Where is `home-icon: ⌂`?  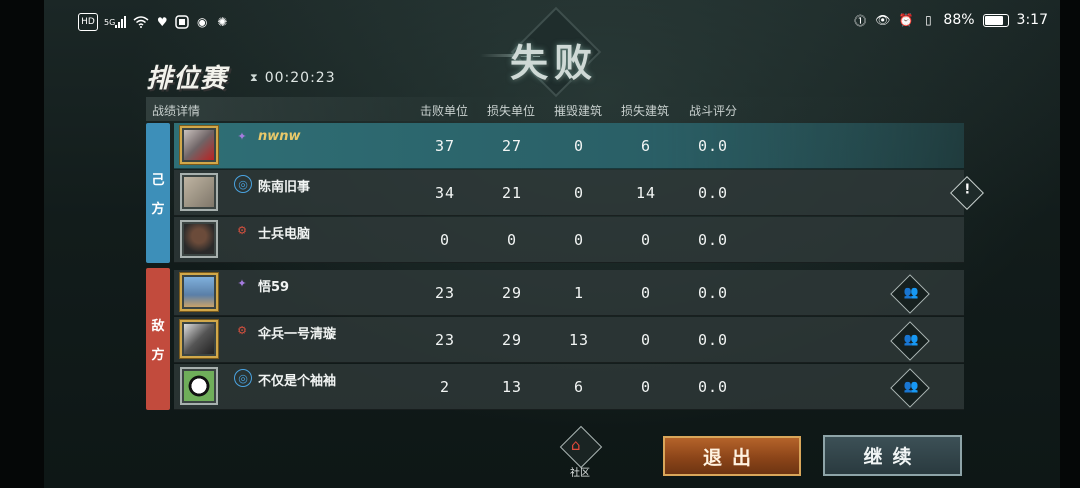
home-icon: ⌂ is located at coordinates (576, 445).